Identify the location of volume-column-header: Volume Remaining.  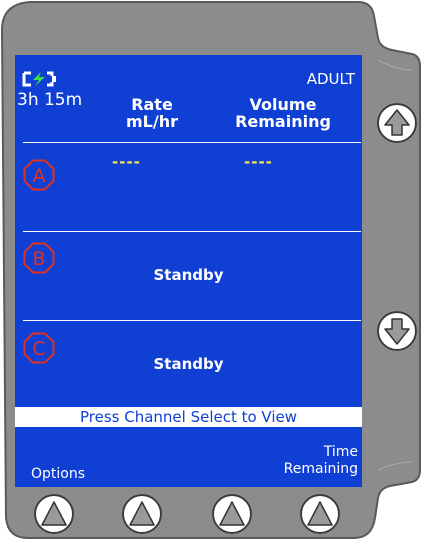
(283, 113).